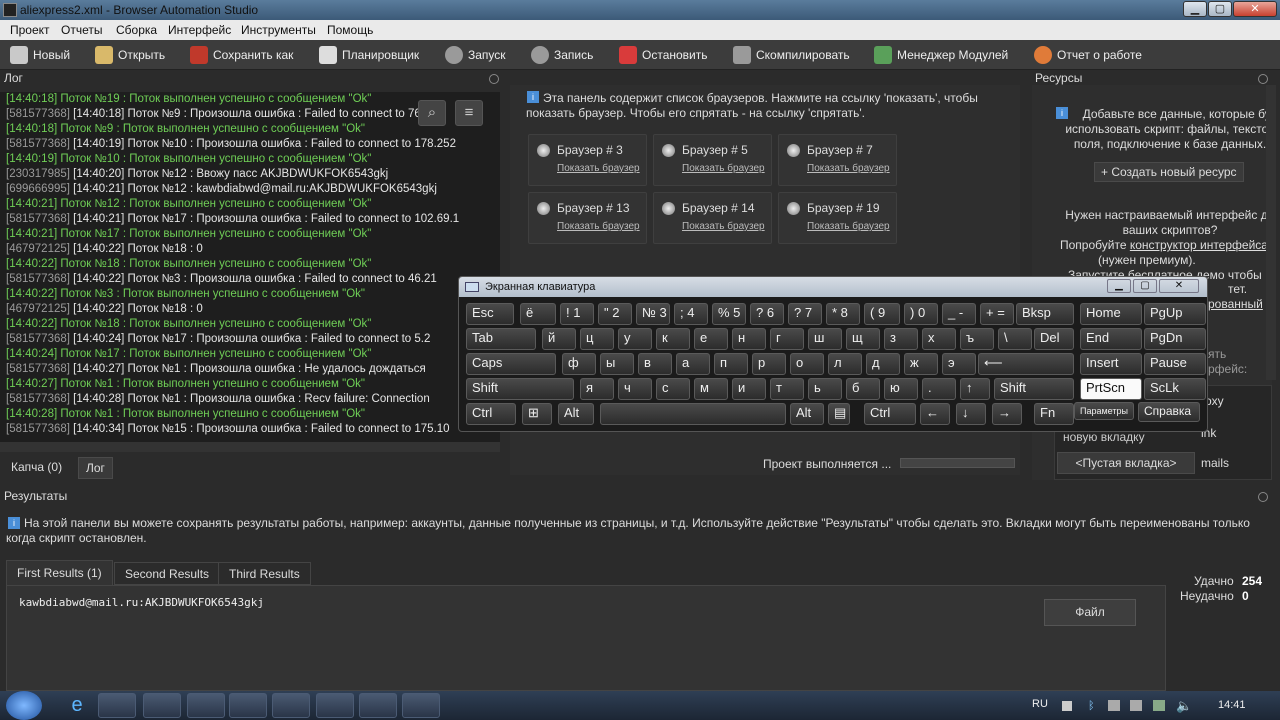 Image resolution: width=1280 pixels, height=720 pixels. What do you see at coordinates (491, 414) in the screenshot?
I see `key: Ctrl` at bounding box center [491, 414].